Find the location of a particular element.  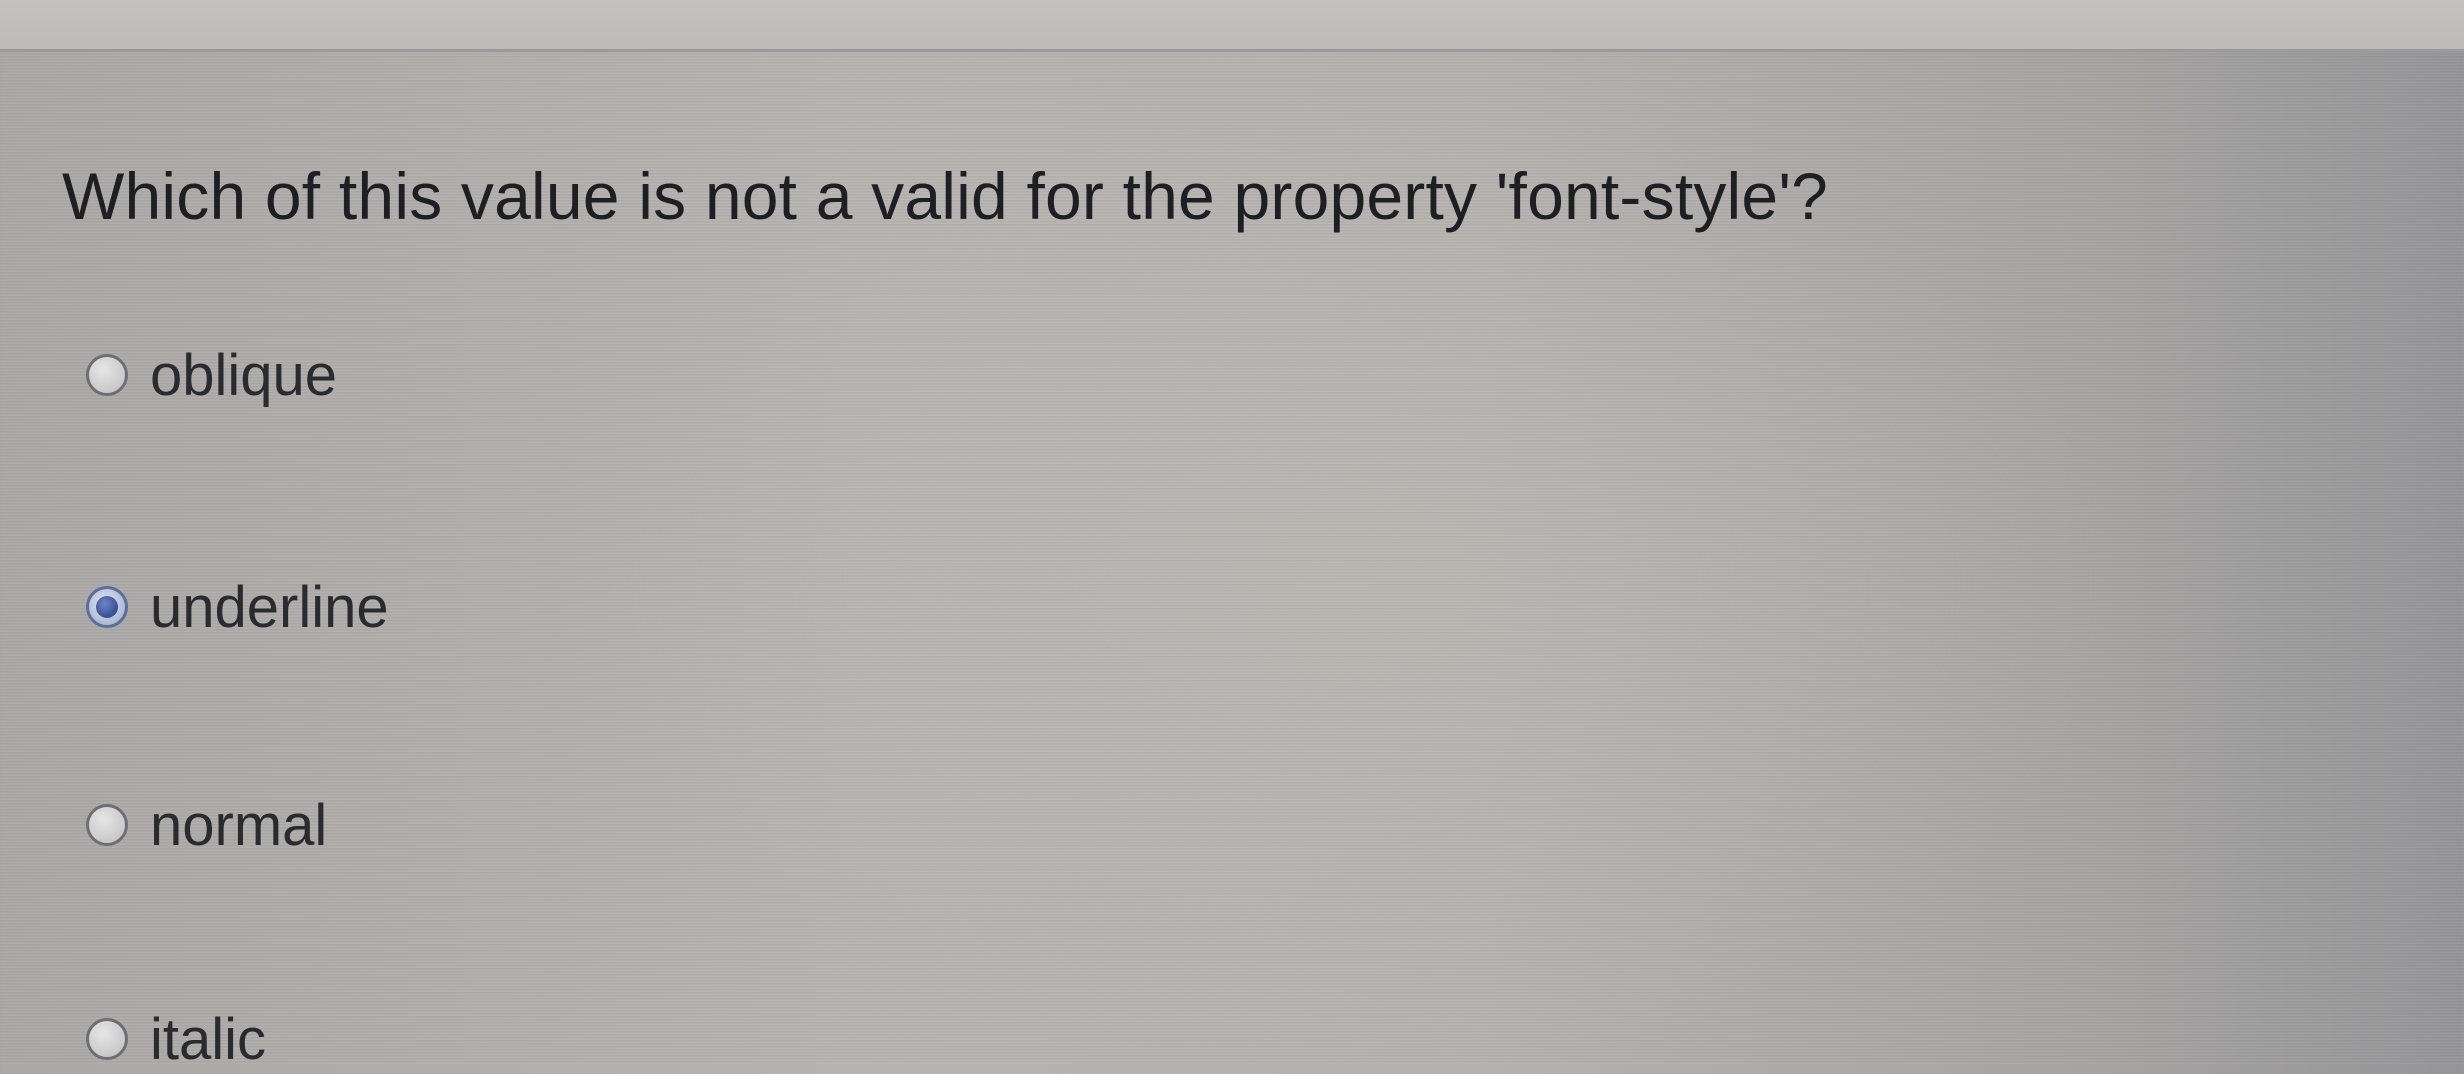

top-divider is located at coordinates (1232, 26).